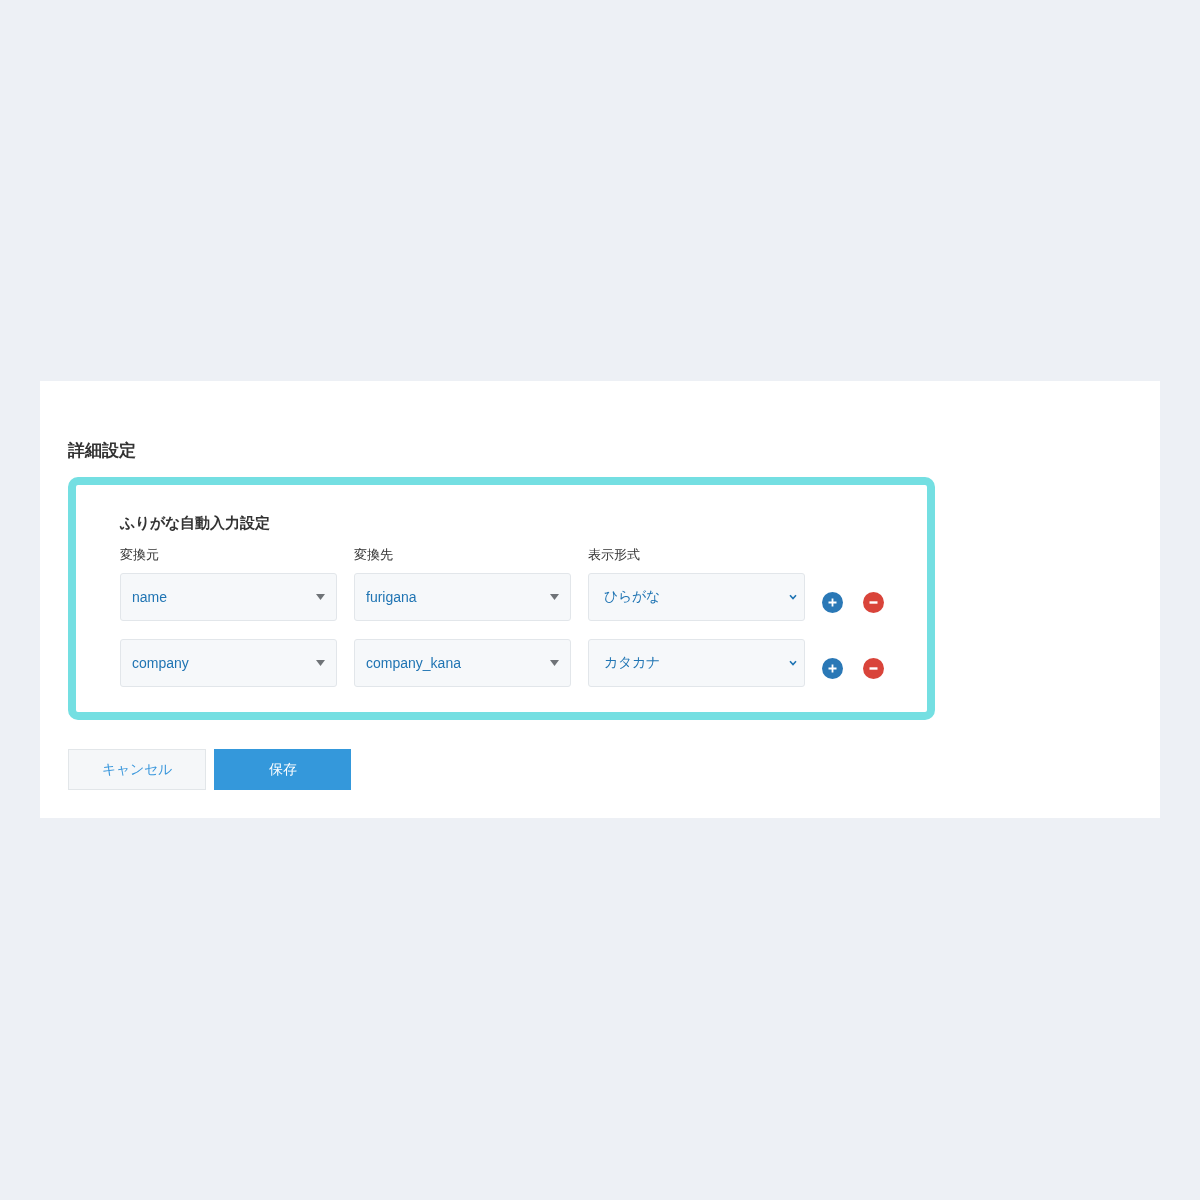 The height and width of the screenshot is (1200, 1200). What do you see at coordinates (696, 597) in the screenshot?
I see `select-field: ひらがな` at bounding box center [696, 597].